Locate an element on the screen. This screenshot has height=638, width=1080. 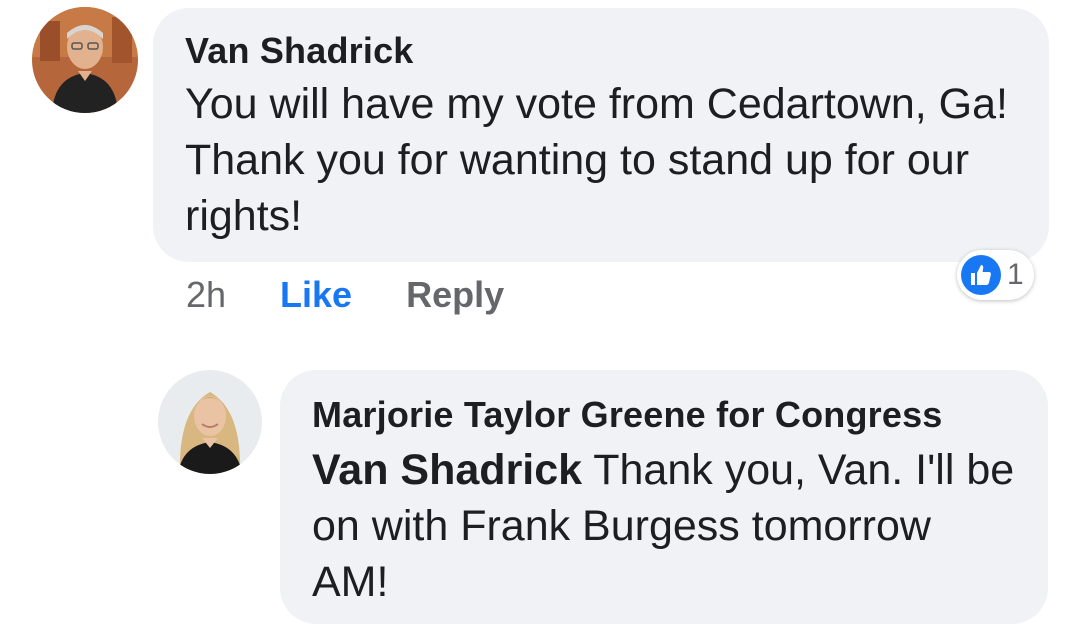
comment-timestamp: 2h is located at coordinates (206, 295).